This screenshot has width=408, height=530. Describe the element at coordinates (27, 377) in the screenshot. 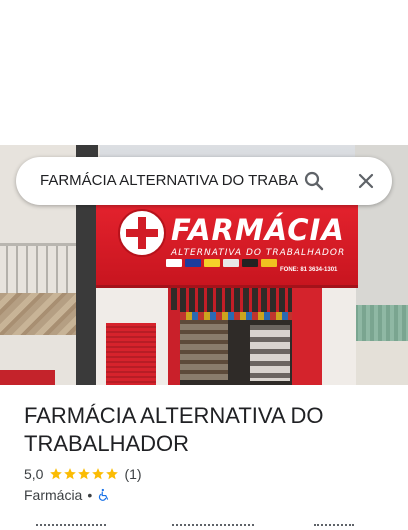

I see `photo-left-shutter` at that location.